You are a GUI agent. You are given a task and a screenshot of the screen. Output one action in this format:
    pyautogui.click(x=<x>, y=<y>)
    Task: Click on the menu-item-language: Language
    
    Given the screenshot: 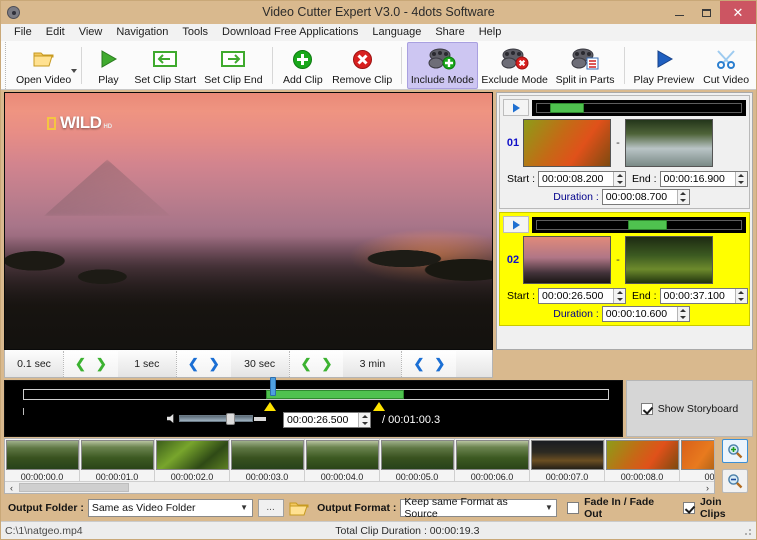 What is the action you would take?
    pyautogui.click(x=396, y=32)
    